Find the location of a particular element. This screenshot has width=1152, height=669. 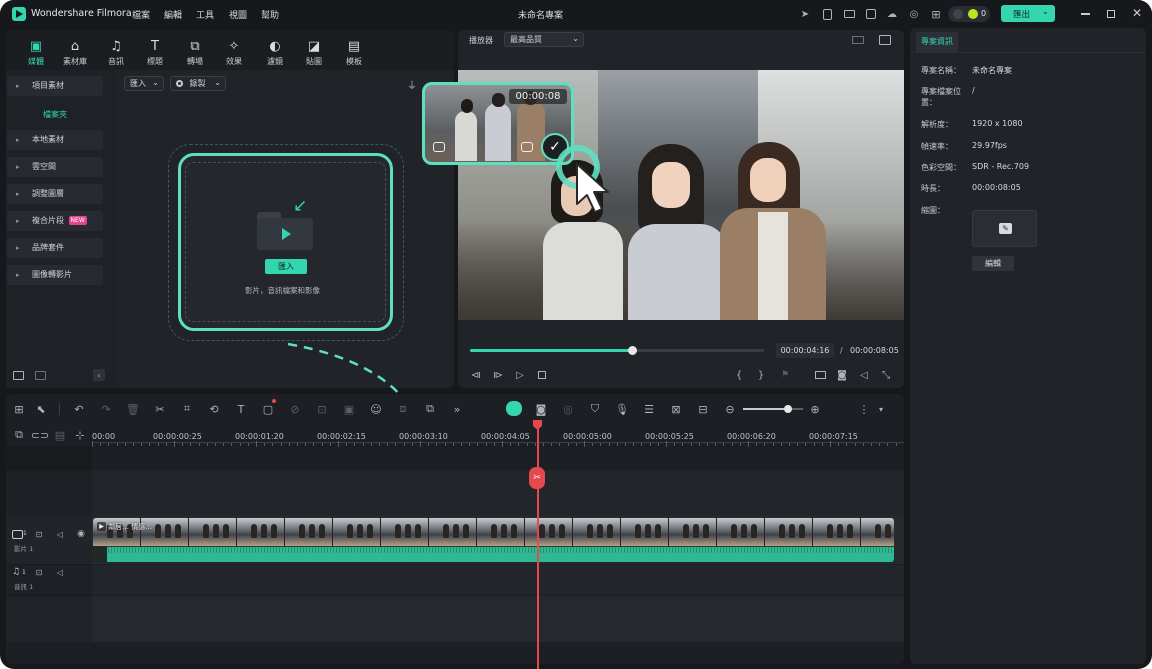

thumbnail-box: ✎ is located at coordinates (1004, 228).